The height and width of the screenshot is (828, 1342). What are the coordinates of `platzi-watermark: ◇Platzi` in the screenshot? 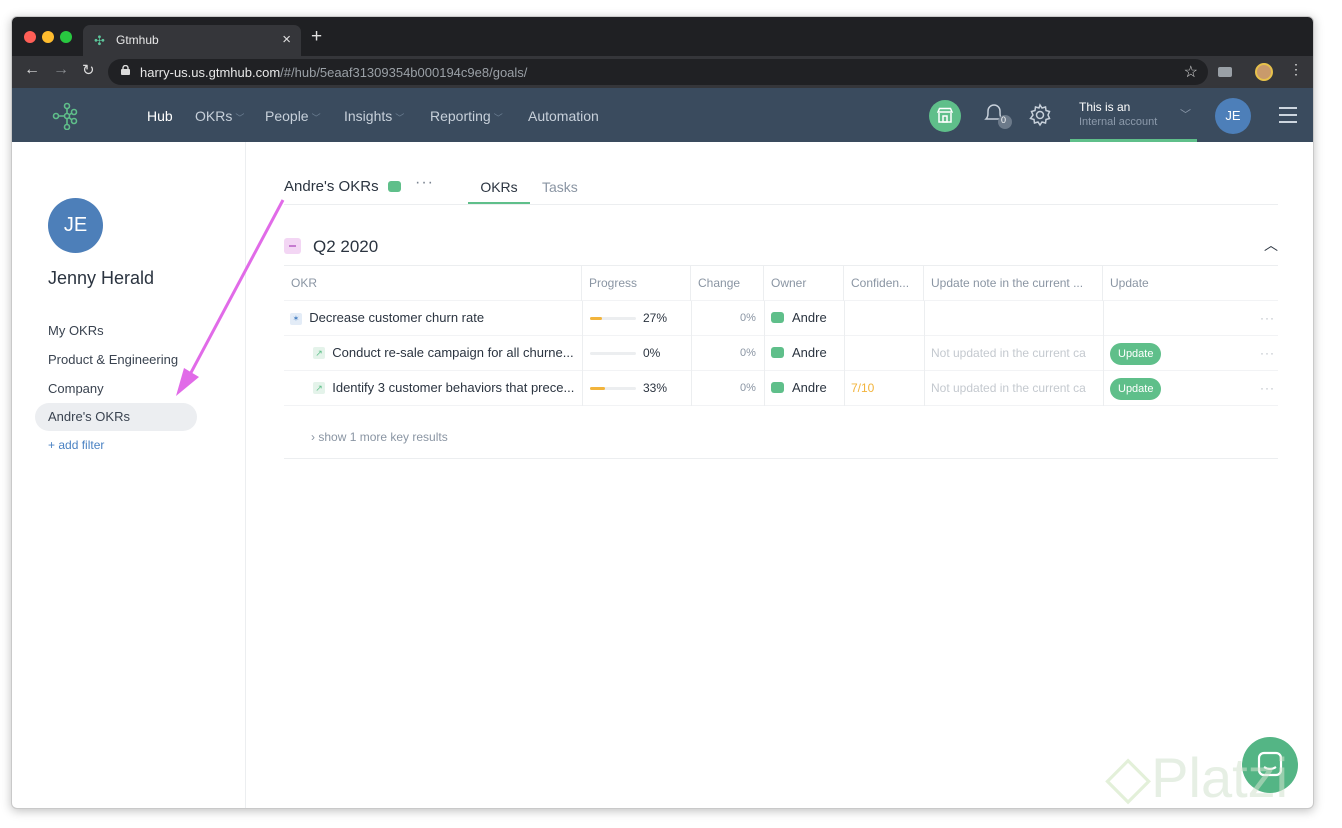 It's located at (1197, 776).